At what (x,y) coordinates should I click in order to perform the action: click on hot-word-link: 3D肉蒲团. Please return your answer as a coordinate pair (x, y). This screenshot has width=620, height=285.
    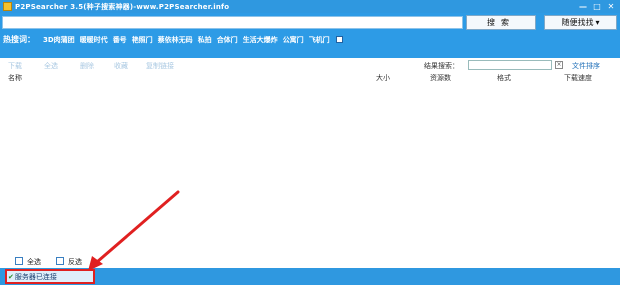
    Looking at the image, I should click on (59, 40).